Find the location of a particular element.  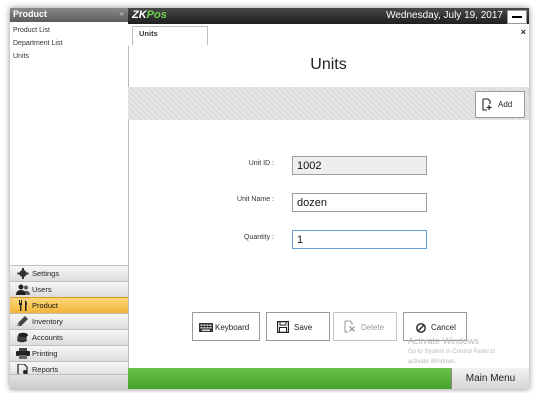

watermark-title: Activate Windows is located at coordinates (444, 341).